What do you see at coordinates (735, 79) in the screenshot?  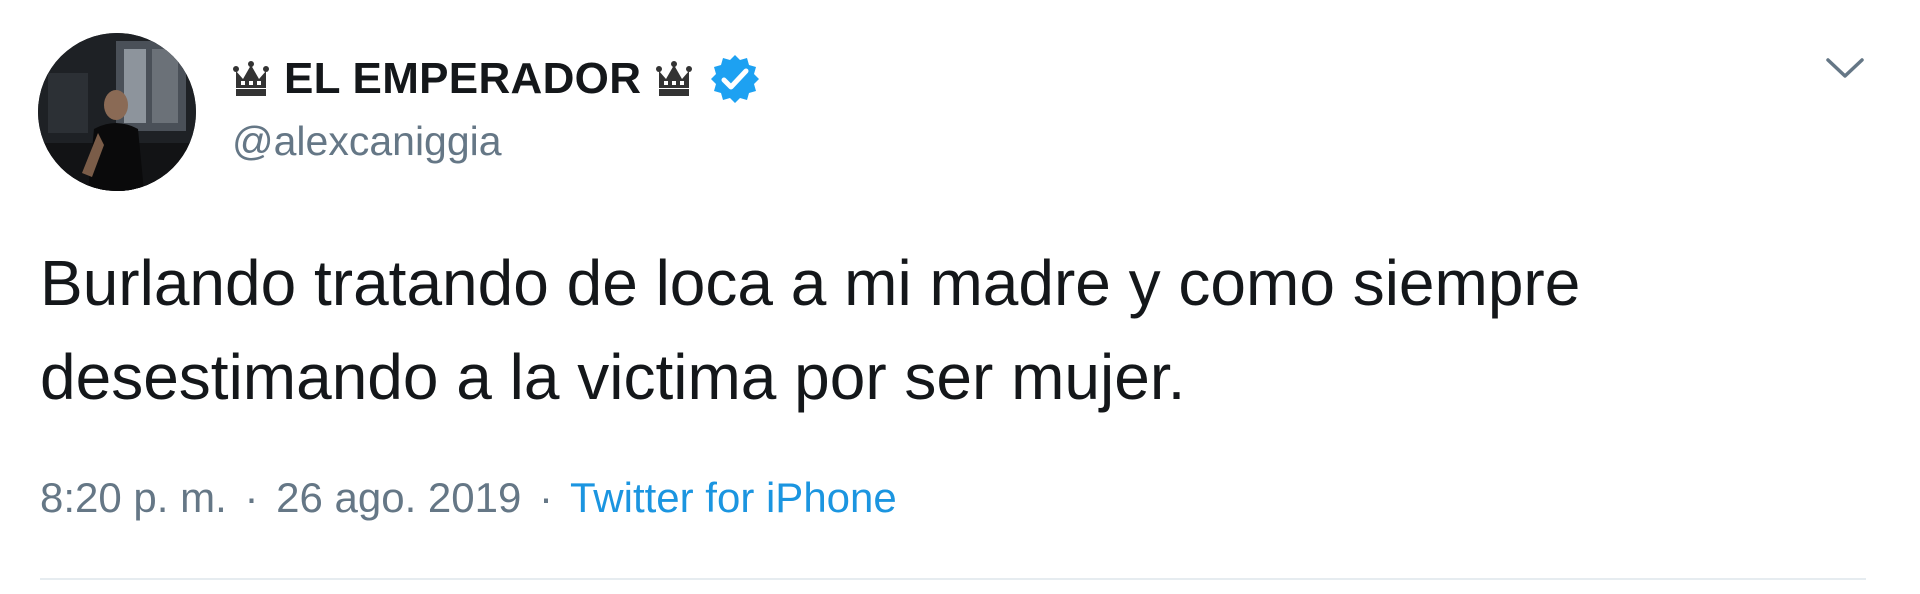 I see `verified-badge-icon` at bounding box center [735, 79].